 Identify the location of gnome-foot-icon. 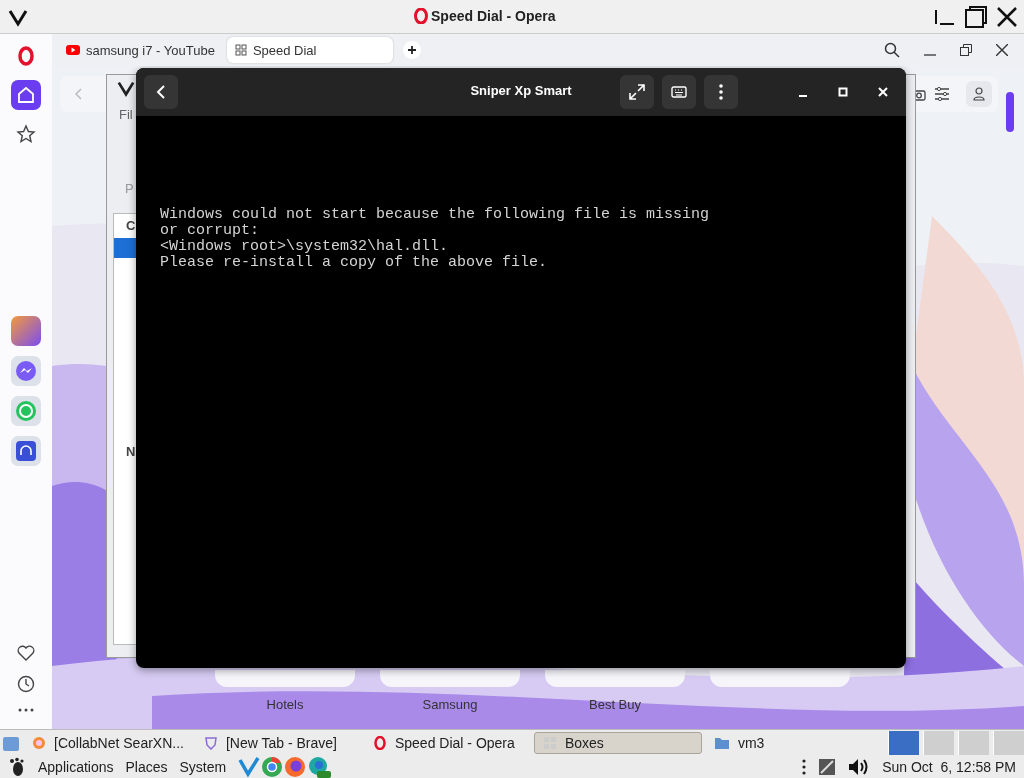
(17, 767).